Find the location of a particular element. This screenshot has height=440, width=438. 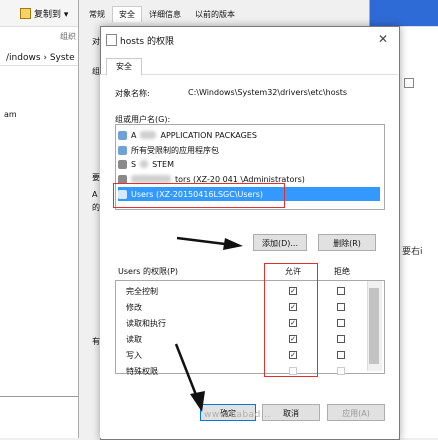

nav-item: am is located at coordinates (10, 114).